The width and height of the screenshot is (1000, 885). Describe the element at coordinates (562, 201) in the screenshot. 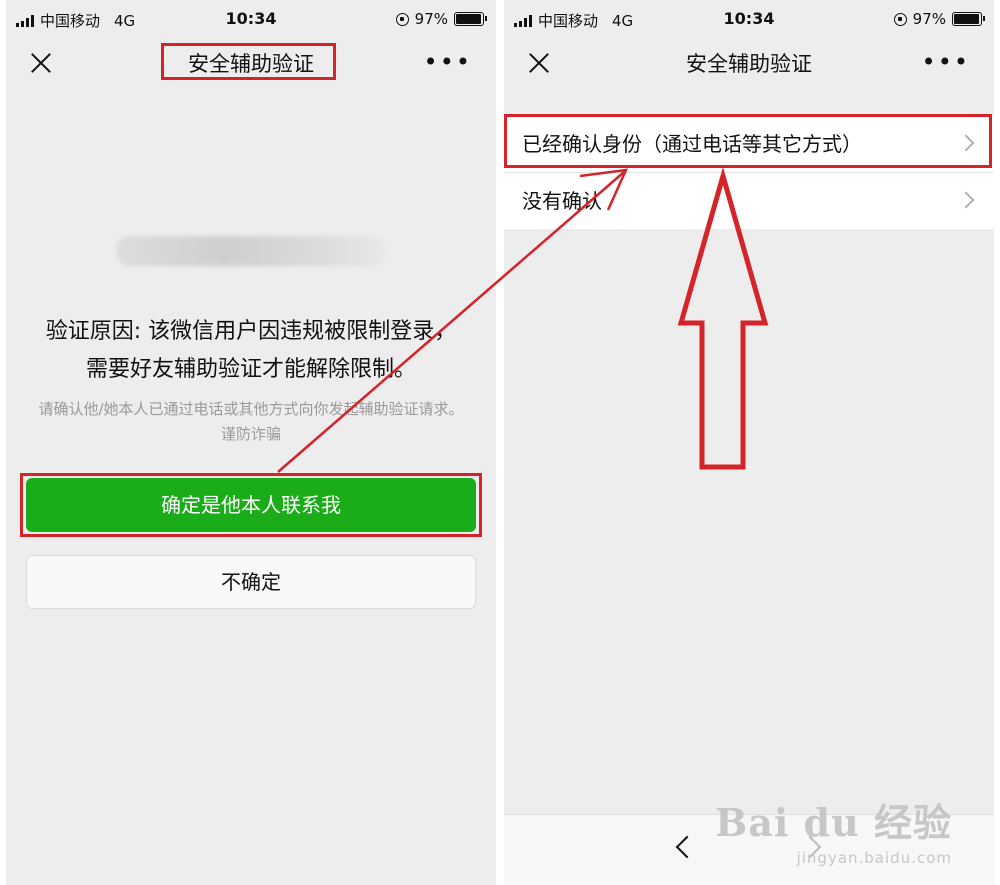

I see `option-label: 没有确认` at that location.